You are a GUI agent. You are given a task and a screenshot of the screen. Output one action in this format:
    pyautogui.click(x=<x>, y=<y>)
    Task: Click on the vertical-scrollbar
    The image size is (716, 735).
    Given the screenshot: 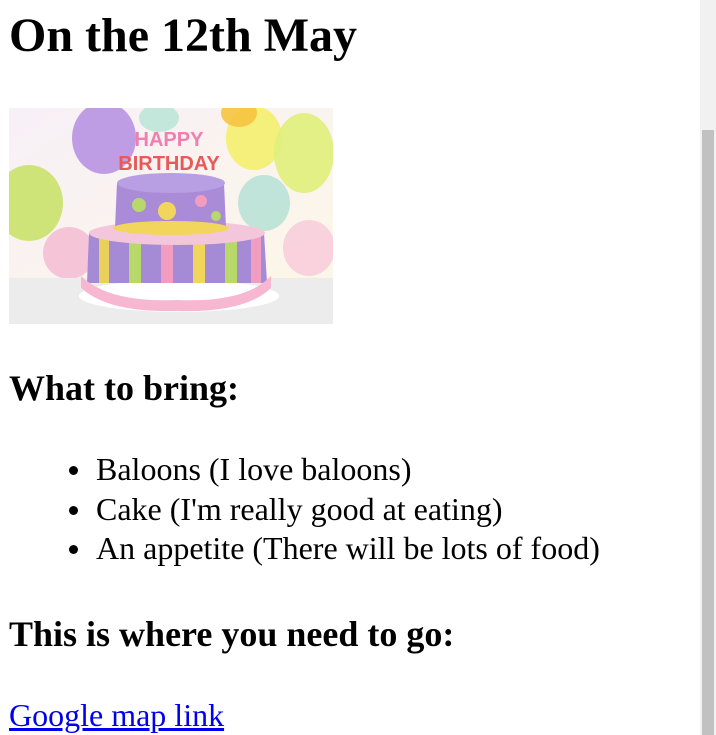 What is the action you would take?
    pyautogui.click(x=708, y=367)
    